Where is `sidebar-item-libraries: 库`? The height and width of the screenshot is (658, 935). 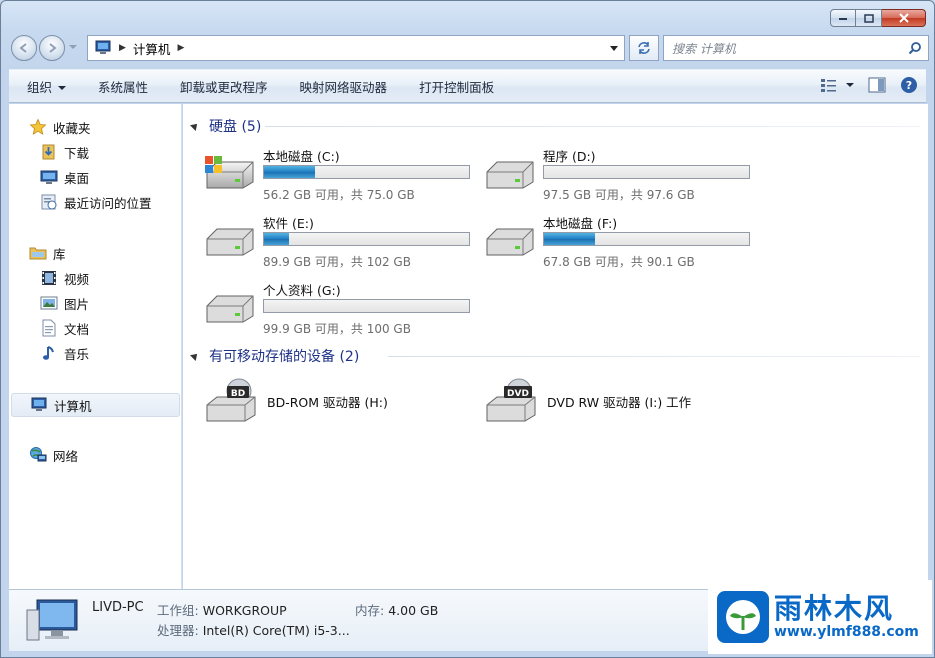
sidebar-item-libraries: 库 is located at coordinates (47, 253).